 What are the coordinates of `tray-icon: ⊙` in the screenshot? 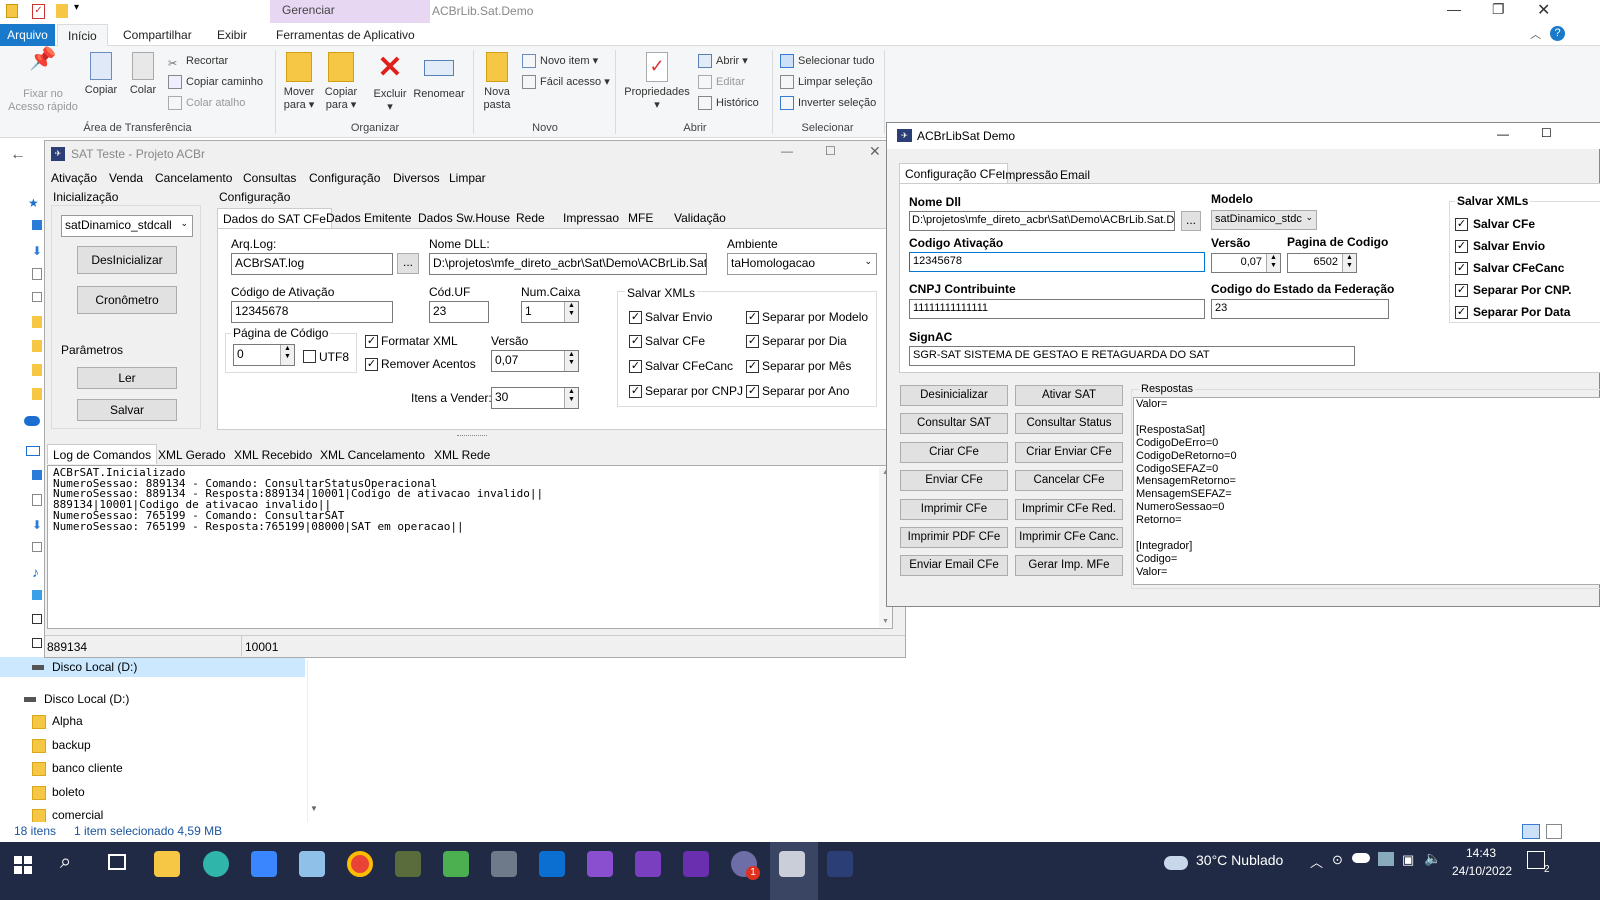 It's located at (1337, 860).